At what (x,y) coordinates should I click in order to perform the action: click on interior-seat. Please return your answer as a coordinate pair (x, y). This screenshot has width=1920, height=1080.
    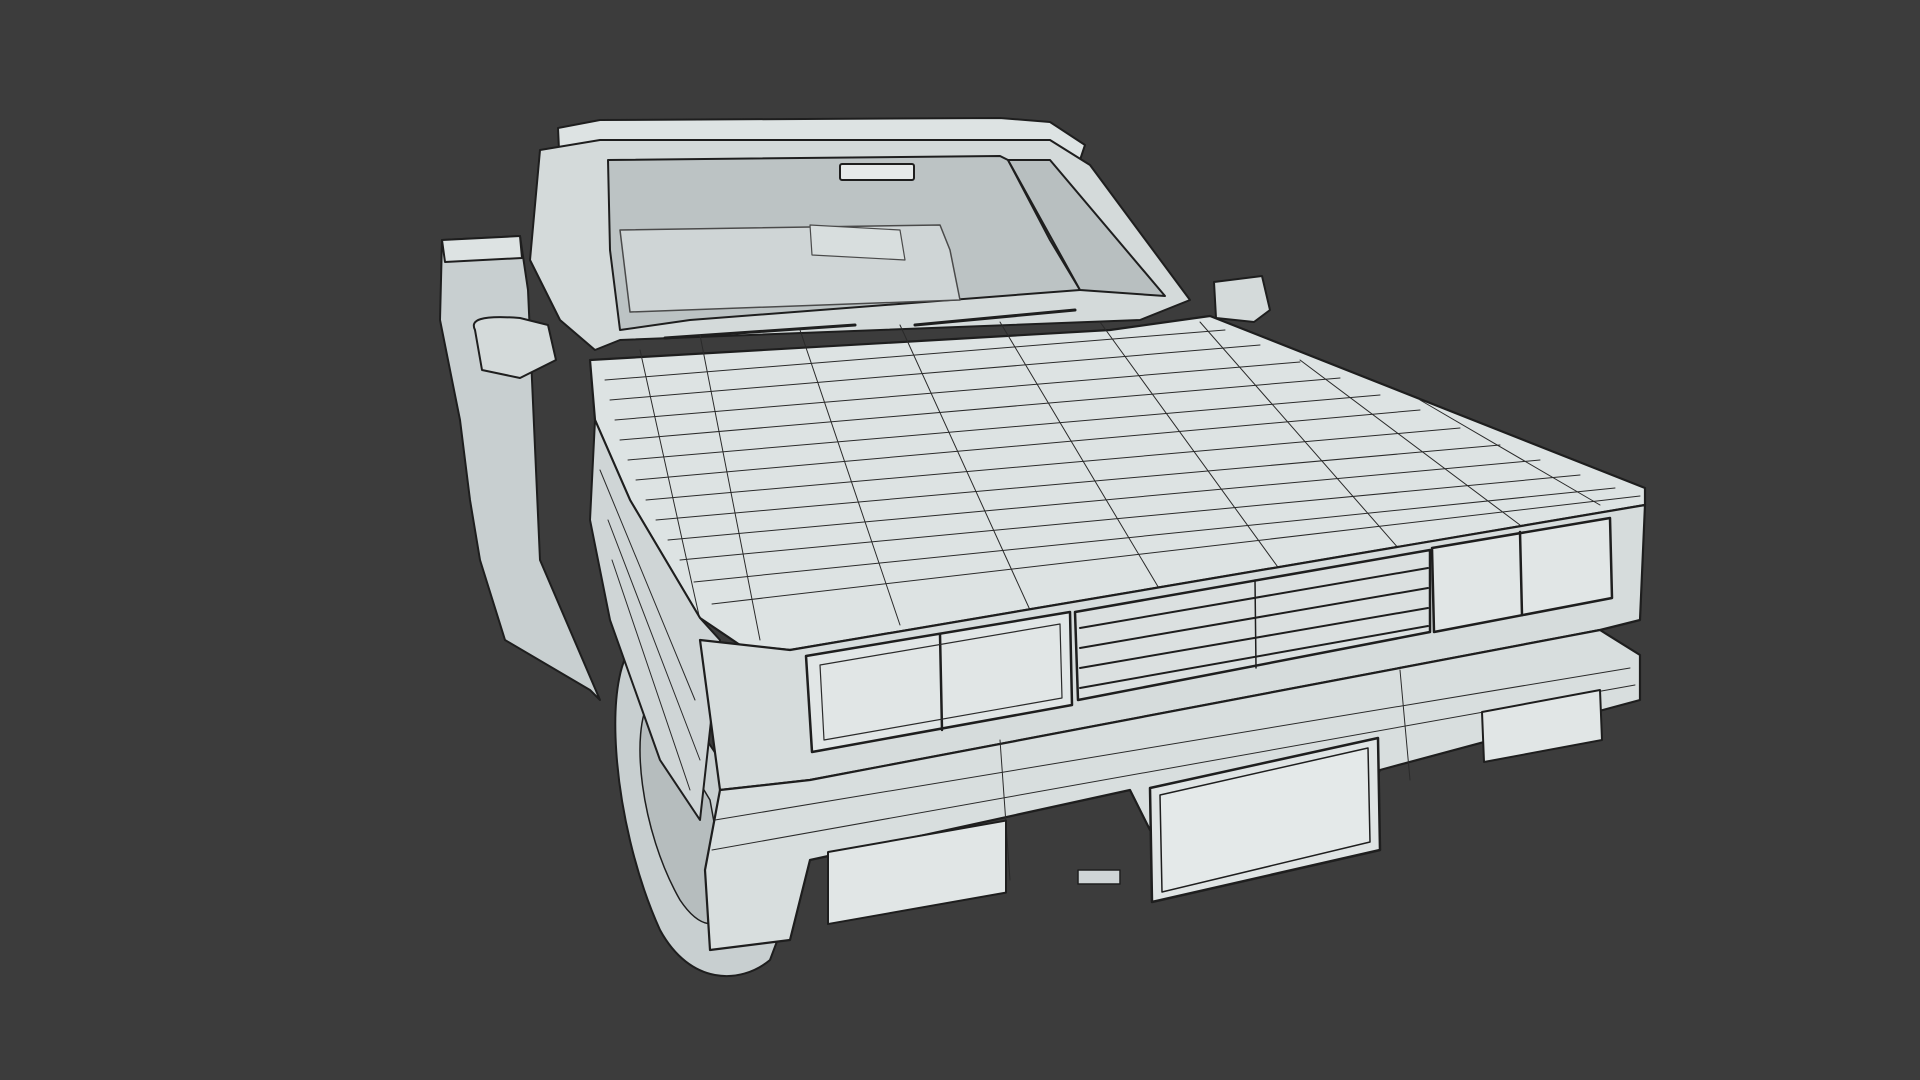
    Looking at the image, I should click on (790, 268).